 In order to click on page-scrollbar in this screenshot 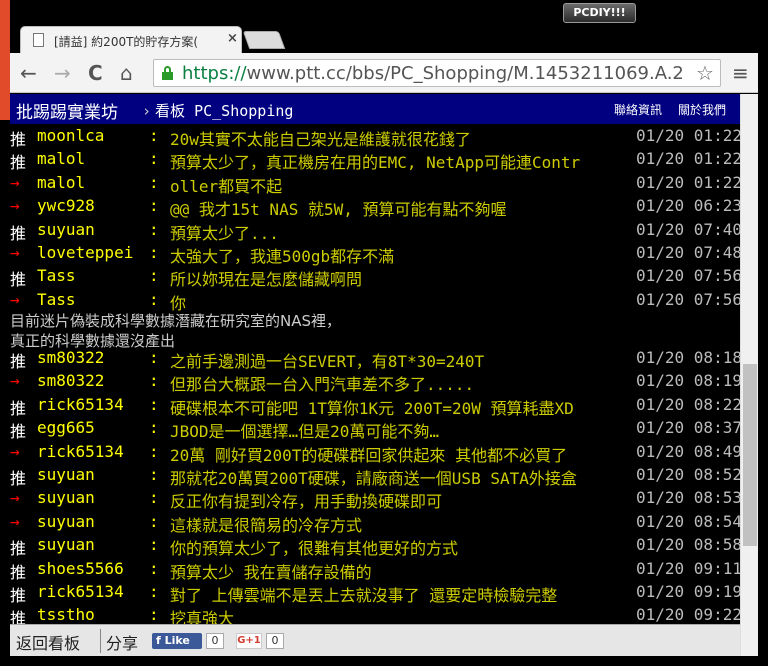, I will do `click(749, 375)`.